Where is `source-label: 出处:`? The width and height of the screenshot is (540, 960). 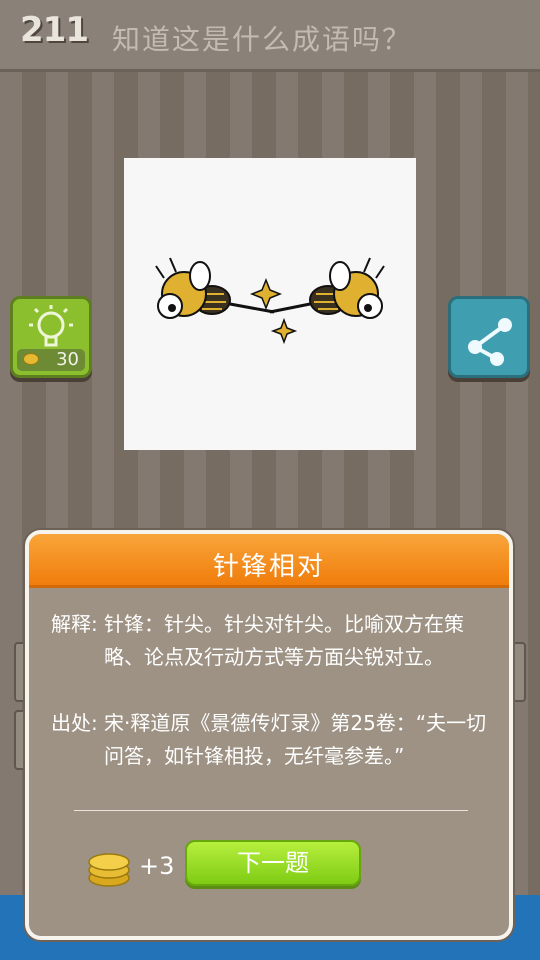 source-label: 出处: is located at coordinates (74, 723).